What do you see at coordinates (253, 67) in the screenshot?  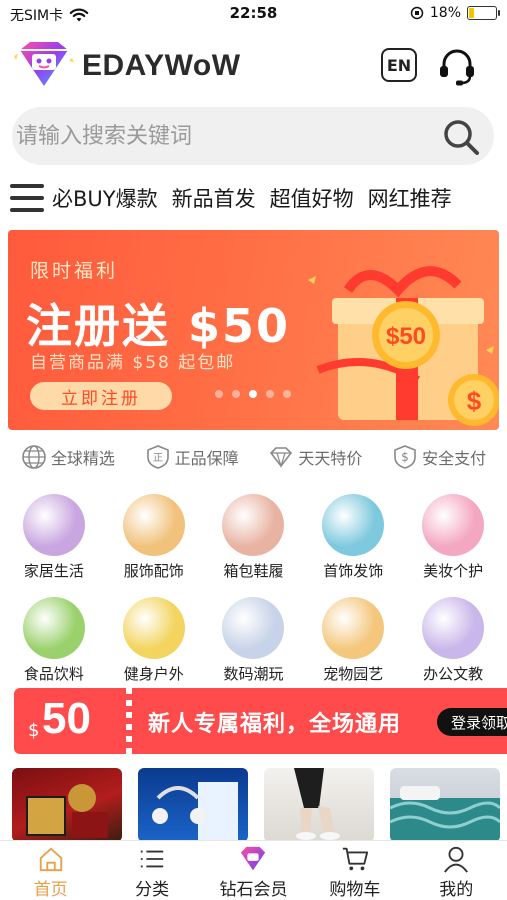 I see `app-header: EDAYWoW EN` at bounding box center [253, 67].